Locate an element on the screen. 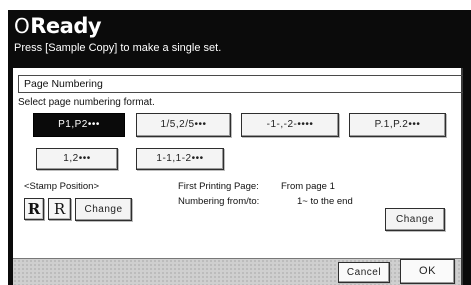 The image size is (471, 285). format-button-1-2: 1,2••• is located at coordinates (77, 159).